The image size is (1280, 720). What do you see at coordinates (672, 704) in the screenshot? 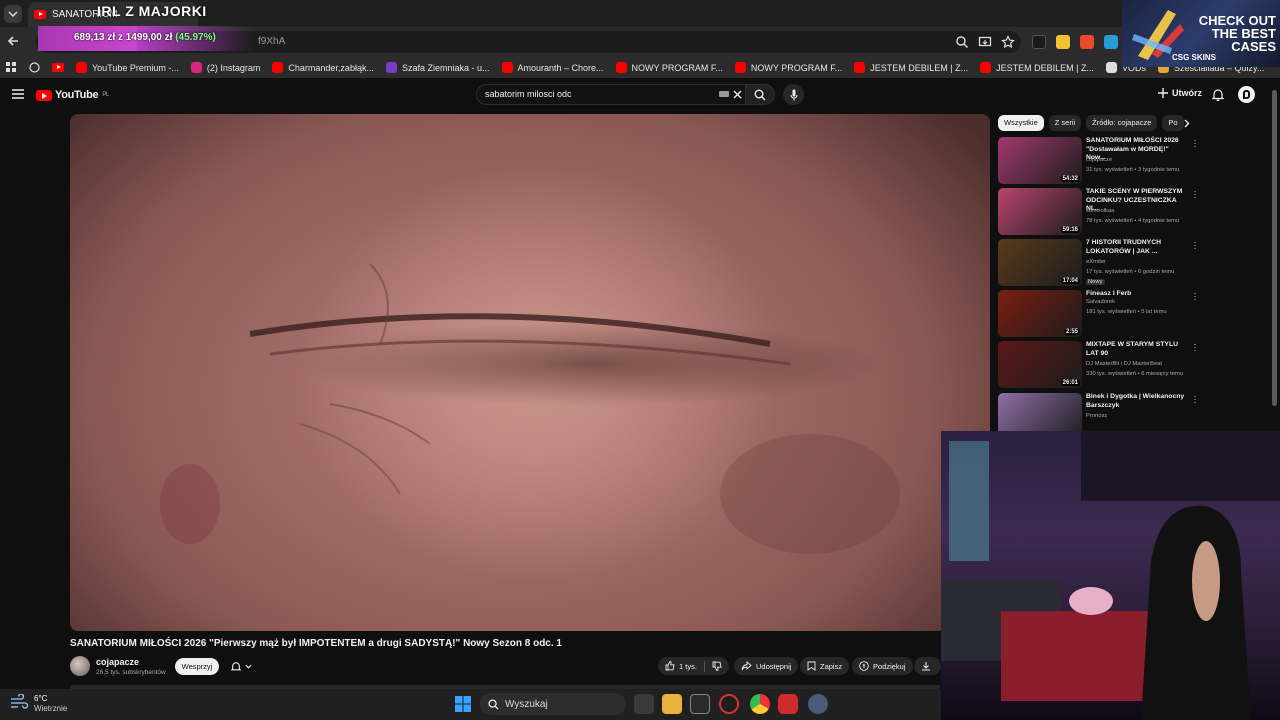
I see `file-explorer-icon` at bounding box center [672, 704].